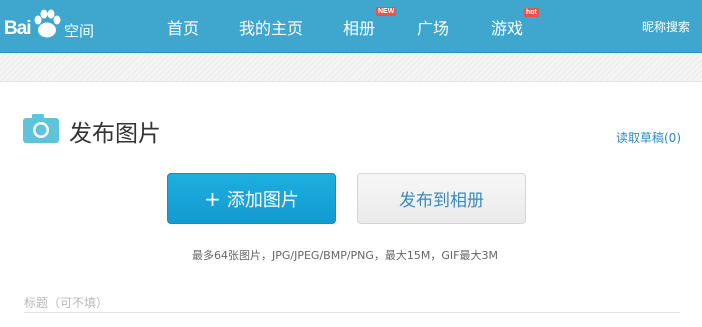 This screenshot has height=327, width=702. I want to click on games-hot-badge: hot, so click(531, 12).